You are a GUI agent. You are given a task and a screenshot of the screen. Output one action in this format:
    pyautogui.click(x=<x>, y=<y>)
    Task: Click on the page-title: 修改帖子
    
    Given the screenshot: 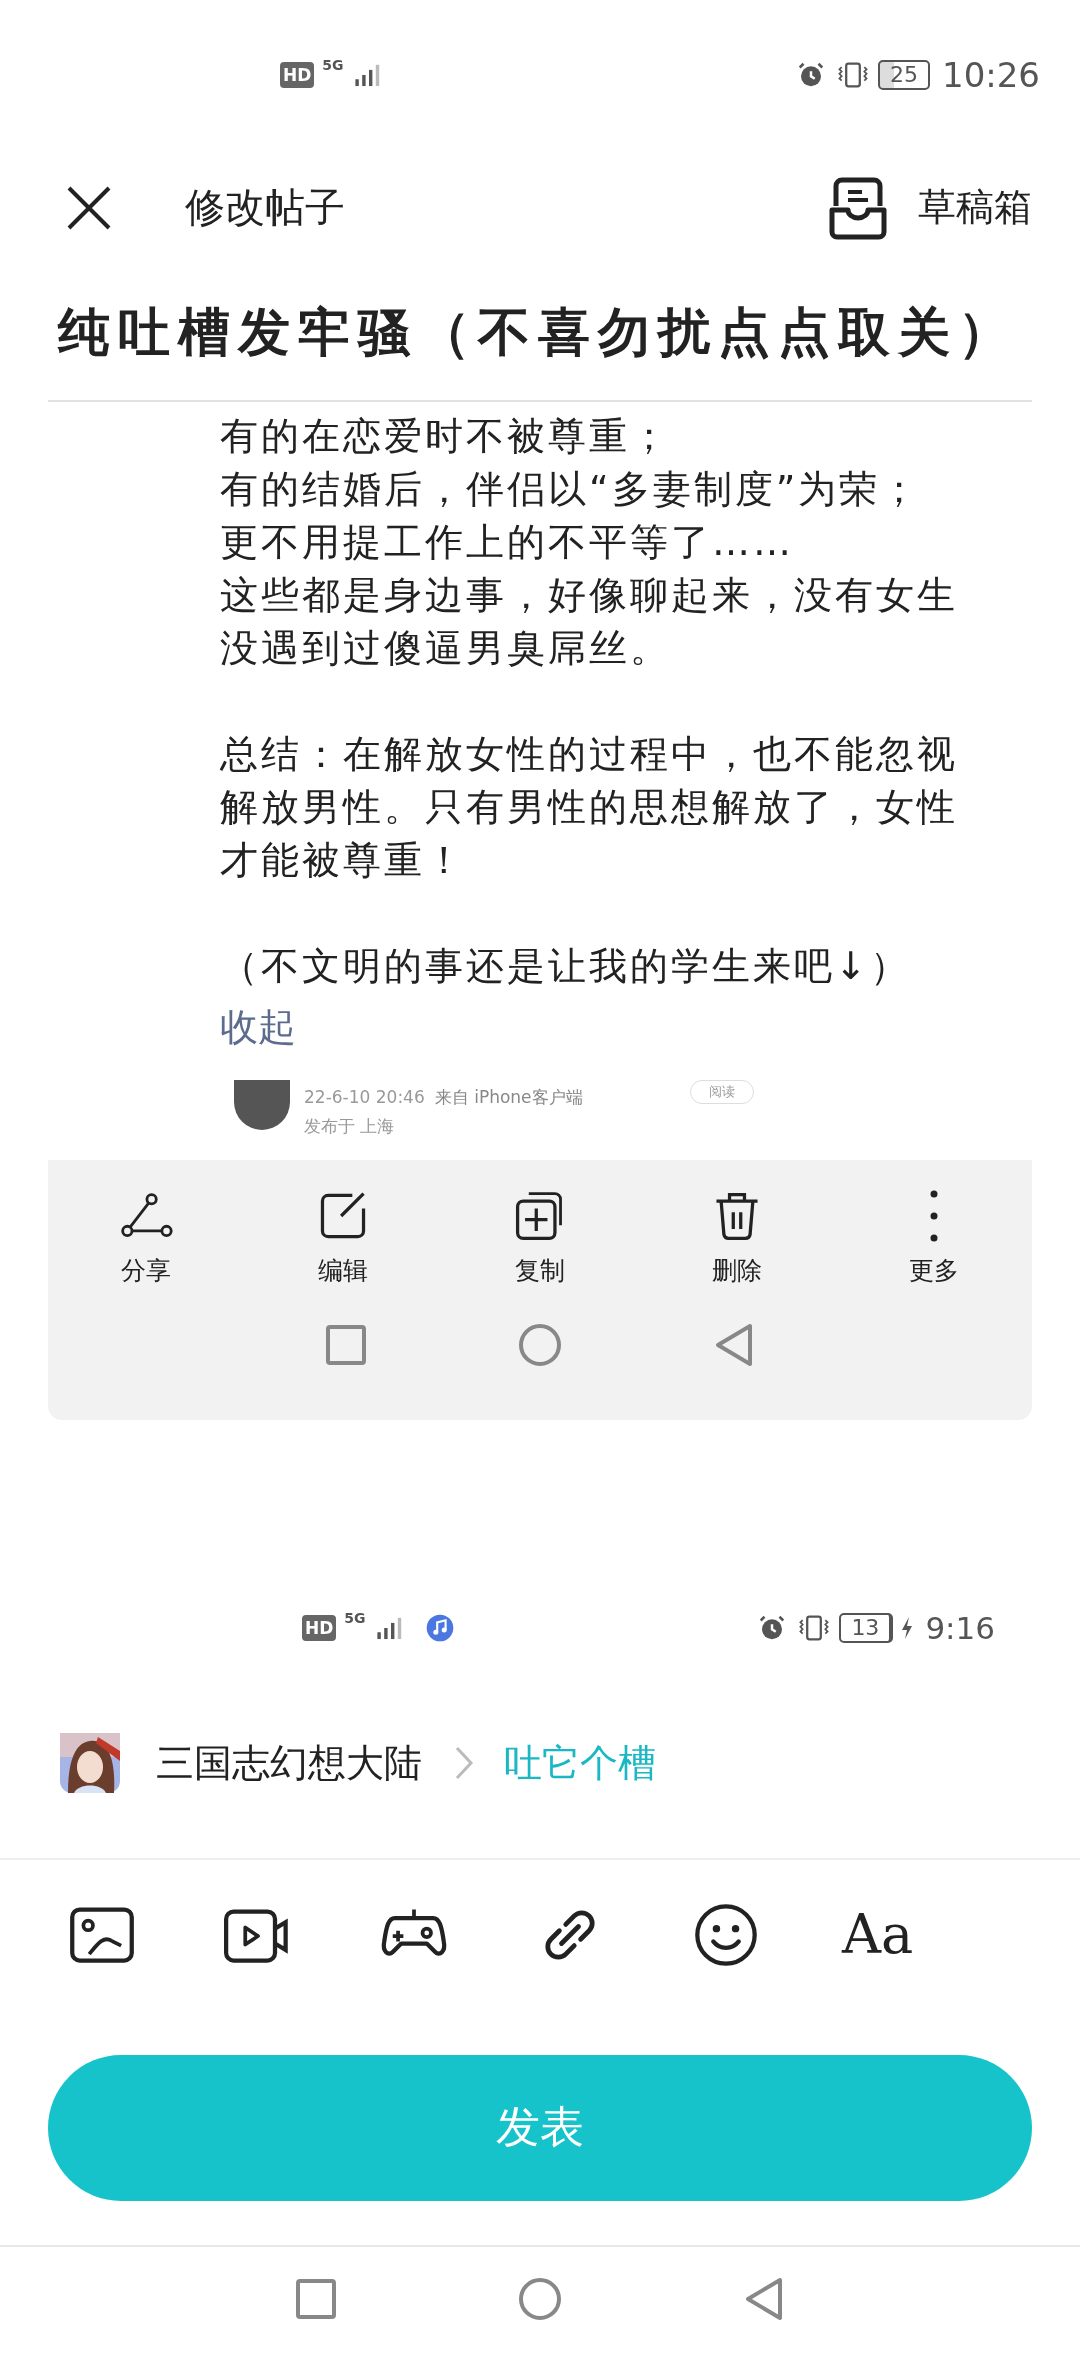 What is the action you would take?
    pyautogui.click(x=265, y=207)
    